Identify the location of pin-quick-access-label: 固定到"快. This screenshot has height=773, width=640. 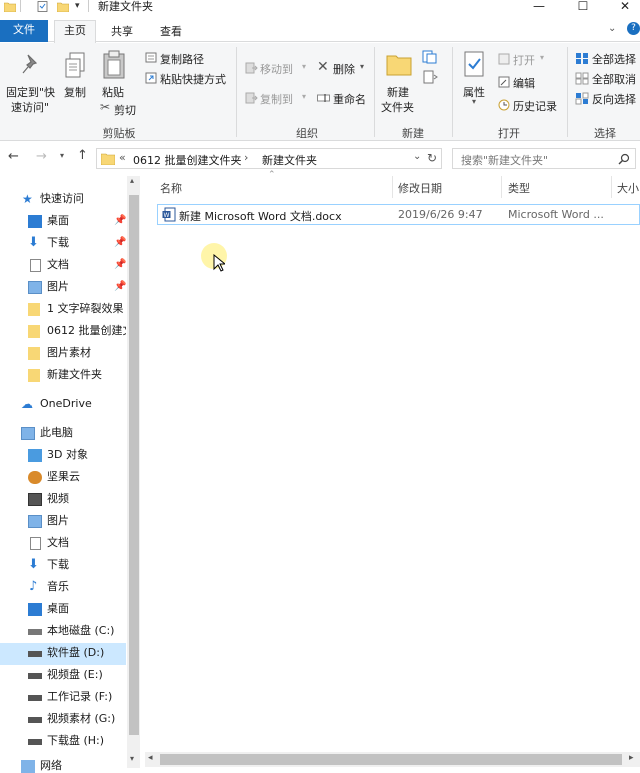
(30, 92).